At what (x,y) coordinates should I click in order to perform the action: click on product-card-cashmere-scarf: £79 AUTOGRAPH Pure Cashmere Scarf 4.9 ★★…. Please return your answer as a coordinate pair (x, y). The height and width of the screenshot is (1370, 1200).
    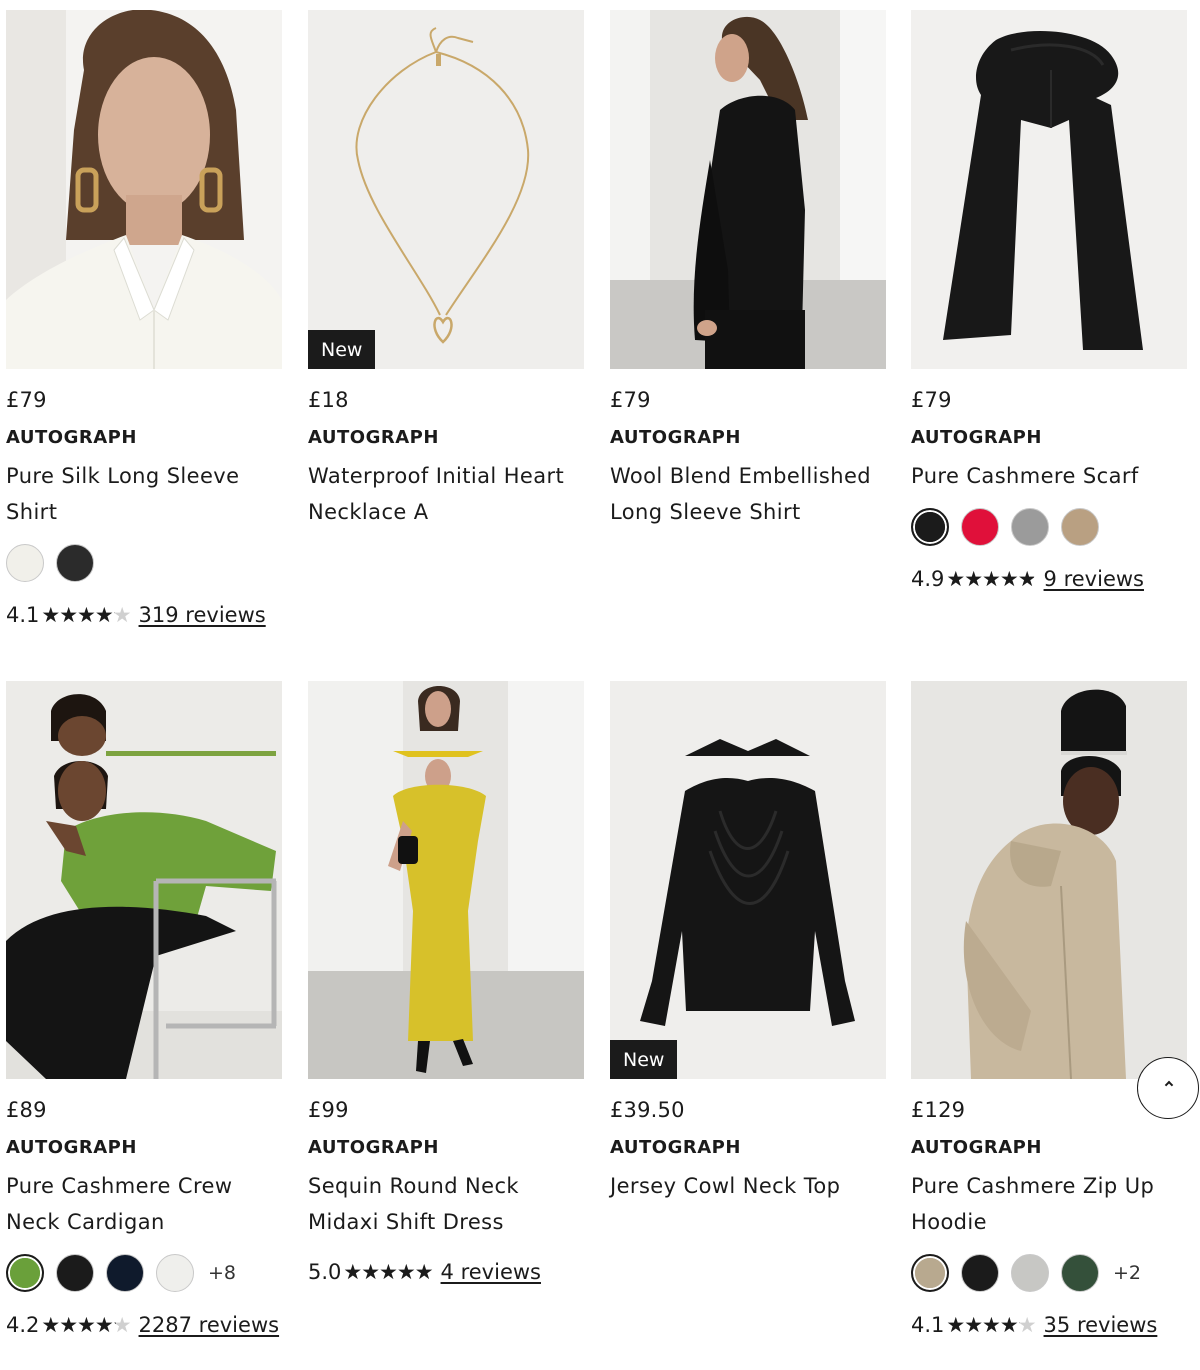
    Looking at the image, I should click on (1049, 303).